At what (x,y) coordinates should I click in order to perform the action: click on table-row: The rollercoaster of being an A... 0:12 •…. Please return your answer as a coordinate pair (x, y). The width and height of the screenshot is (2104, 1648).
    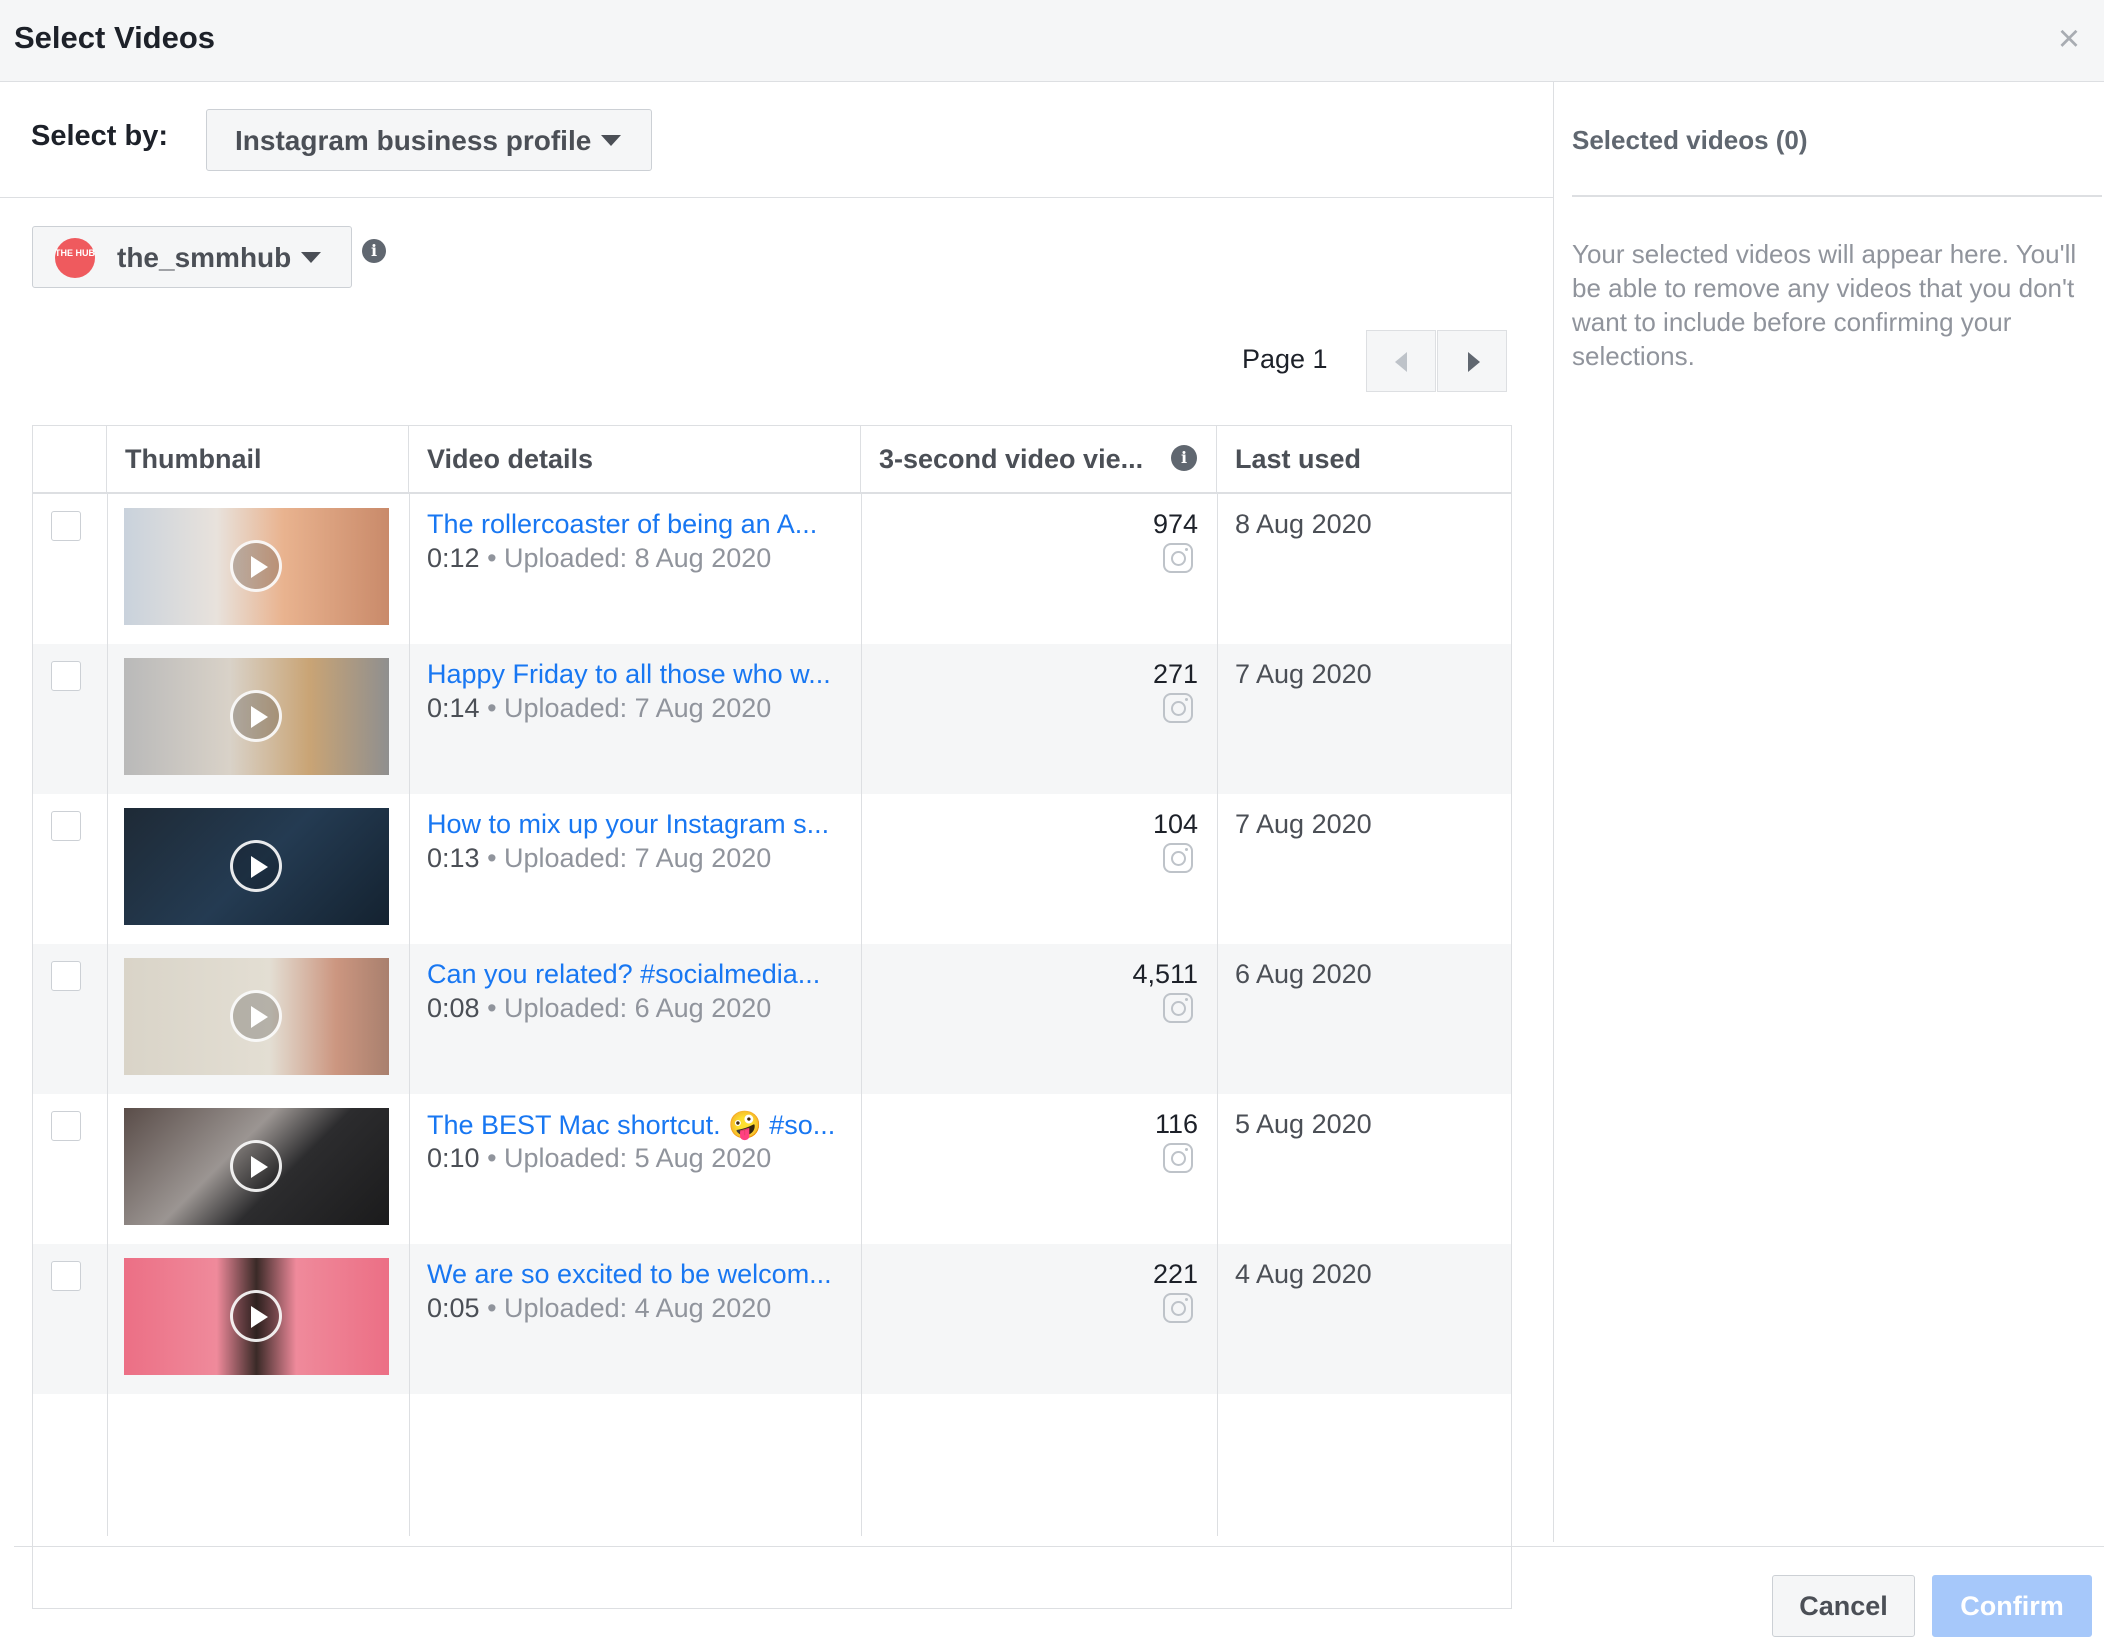
    Looking at the image, I should click on (772, 569).